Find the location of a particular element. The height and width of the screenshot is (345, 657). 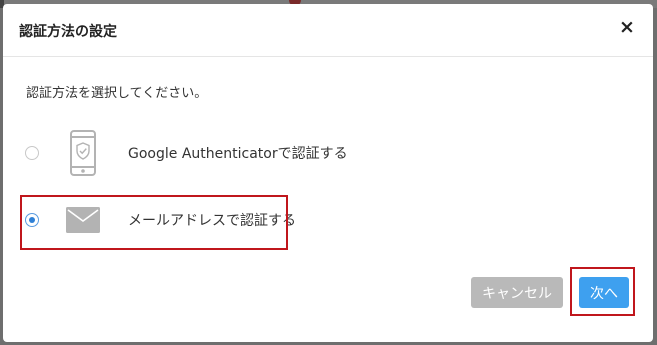

close-button: × is located at coordinates (627, 26).